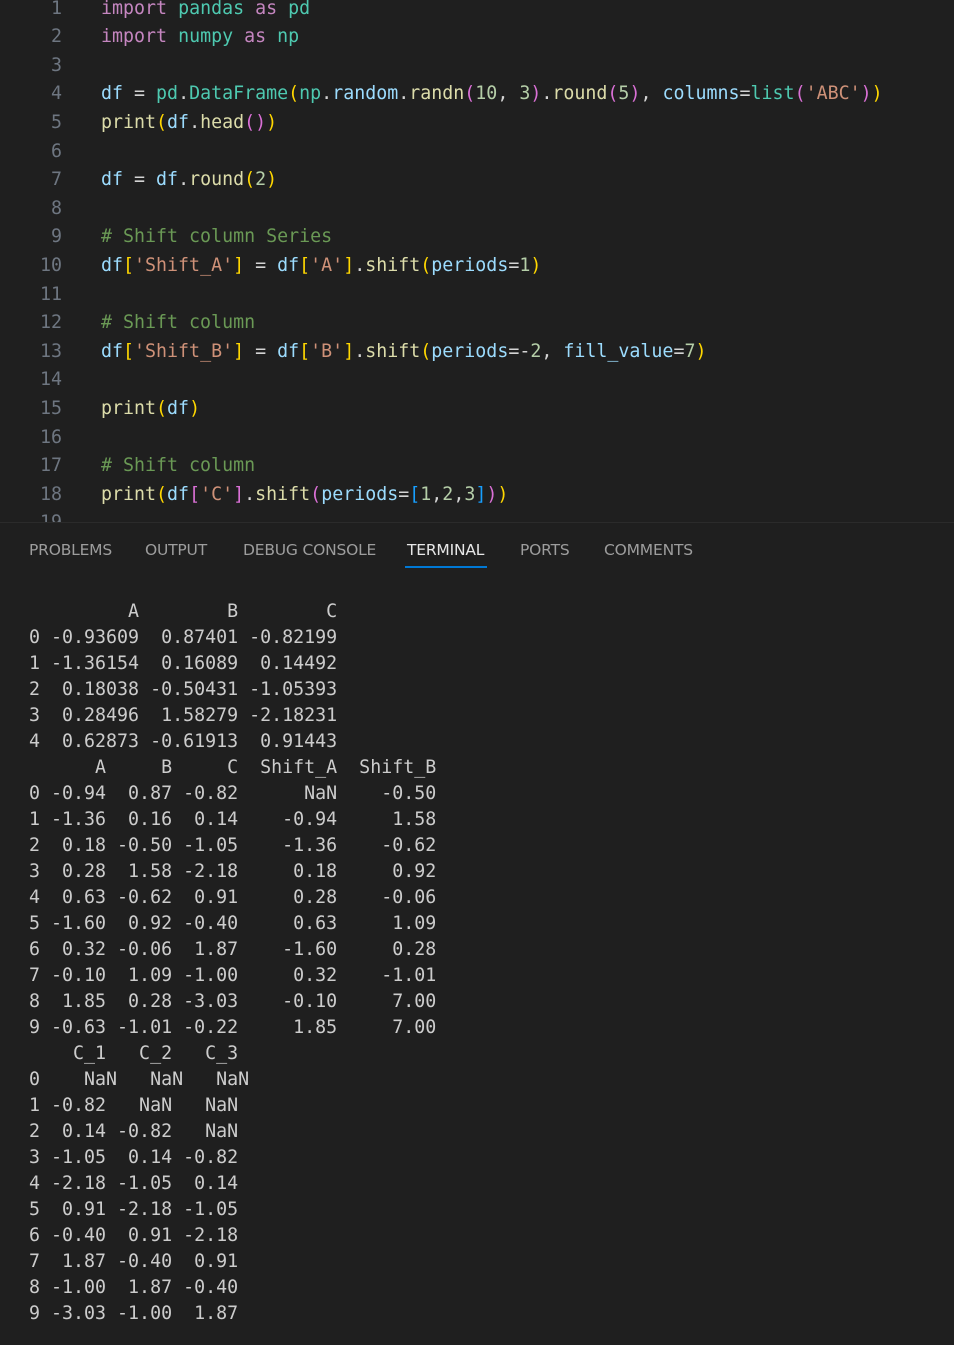 This screenshot has height=1345, width=954. What do you see at coordinates (233, 897) in the screenshot?
I see `terminal-line: 4 0.63 -0.62 0.91 0.28 -0.06` at bounding box center [233, 897].